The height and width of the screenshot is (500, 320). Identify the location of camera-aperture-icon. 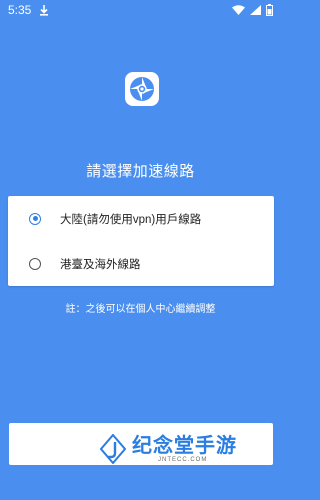
(142, 89).